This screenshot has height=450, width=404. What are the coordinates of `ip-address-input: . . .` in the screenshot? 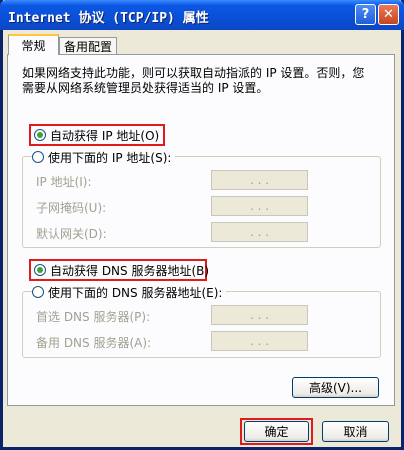 It's located at (259, 180).